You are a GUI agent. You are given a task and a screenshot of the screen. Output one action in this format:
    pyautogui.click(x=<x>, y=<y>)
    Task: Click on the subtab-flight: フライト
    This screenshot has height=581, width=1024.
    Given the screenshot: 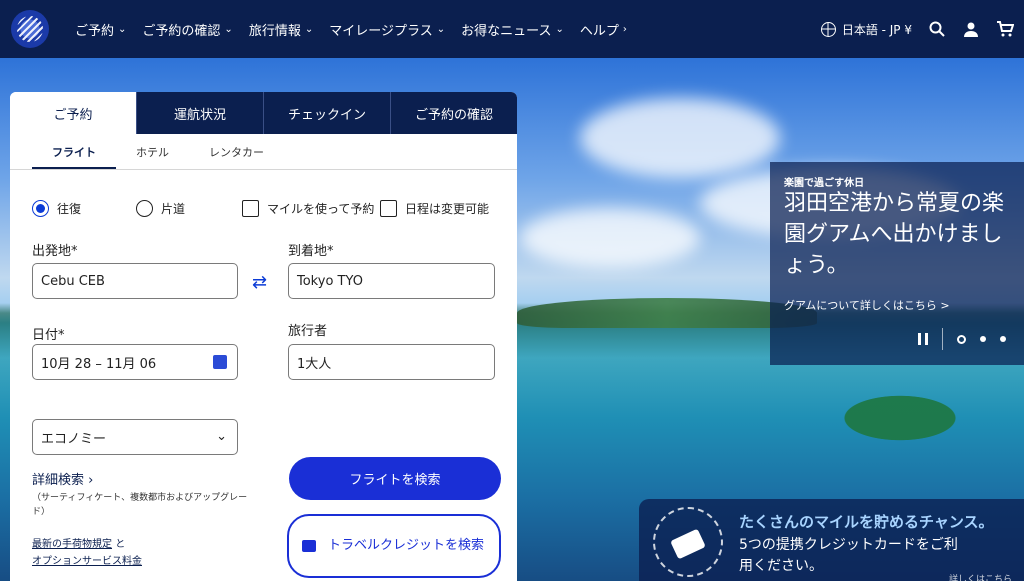 What is the action you would take?
    pyautogui.click(x=74, y=156)
    